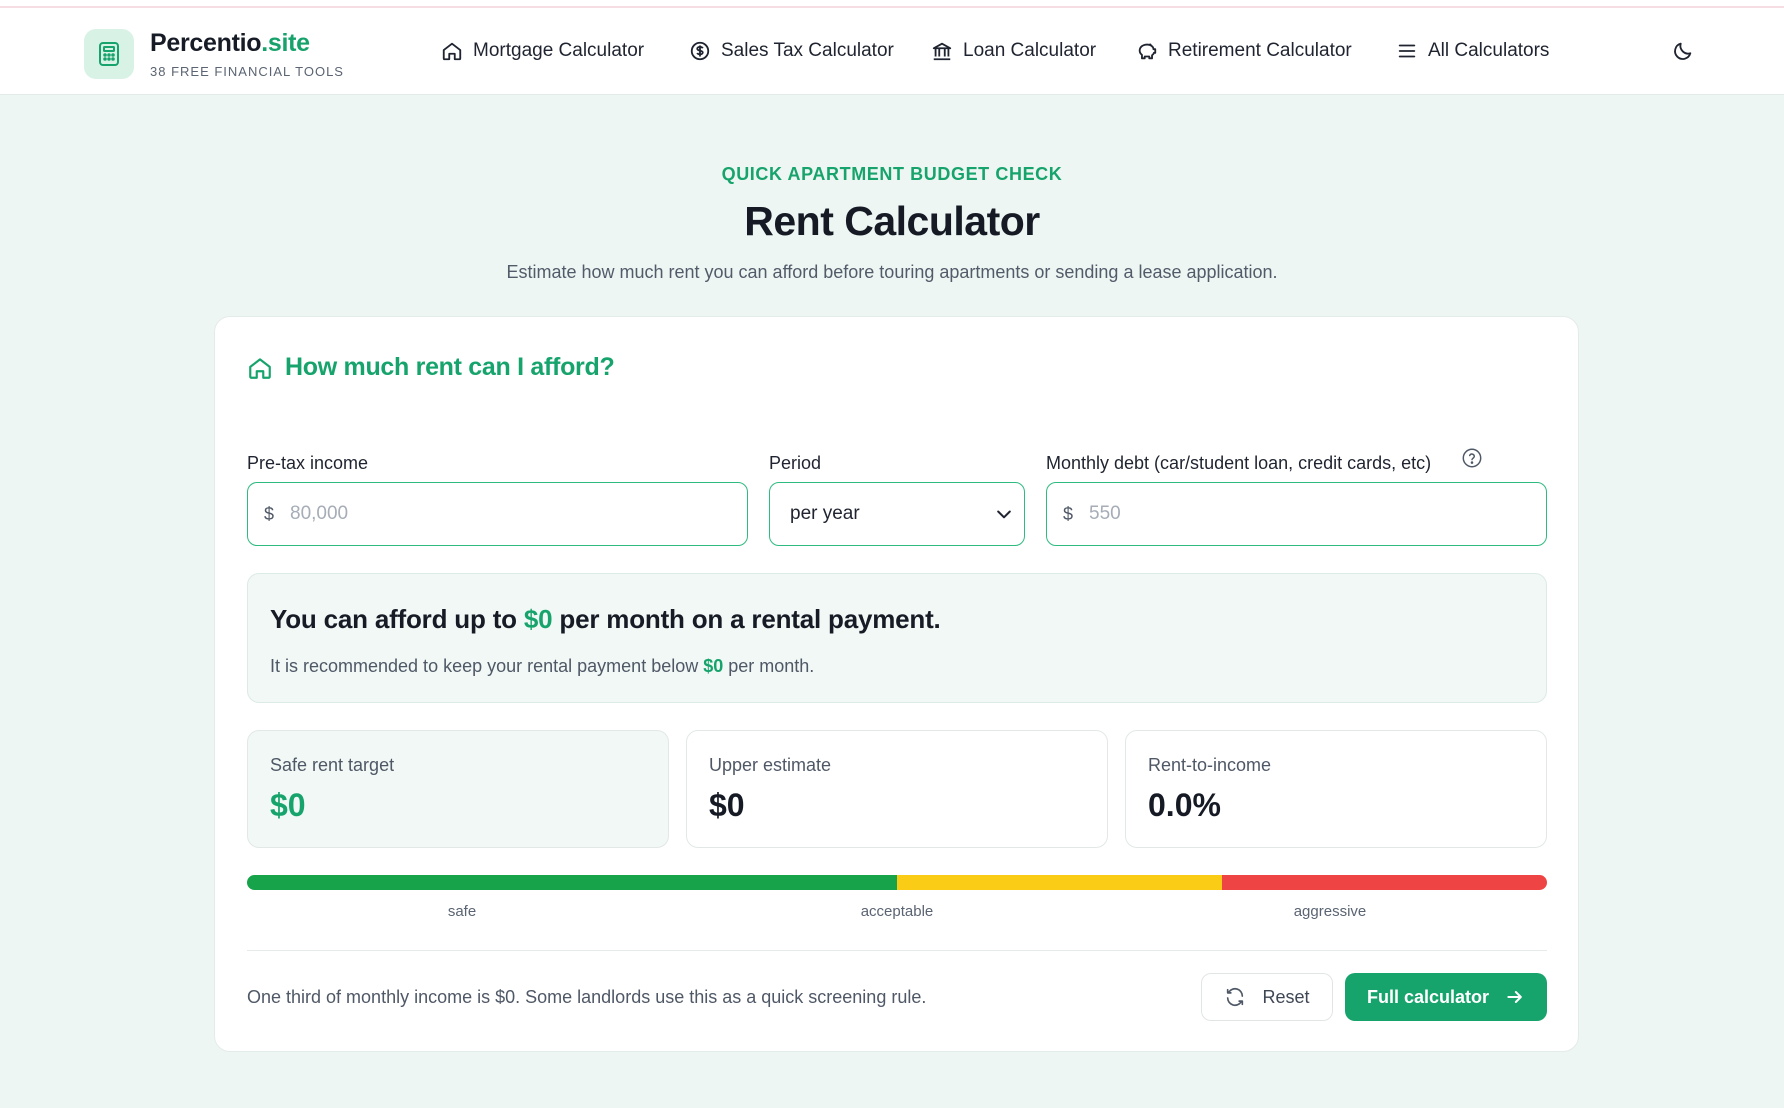 Image resolution: width=1784 pixels, height=1108 pixels. I want to click on debt-input, so click(1301, 514).